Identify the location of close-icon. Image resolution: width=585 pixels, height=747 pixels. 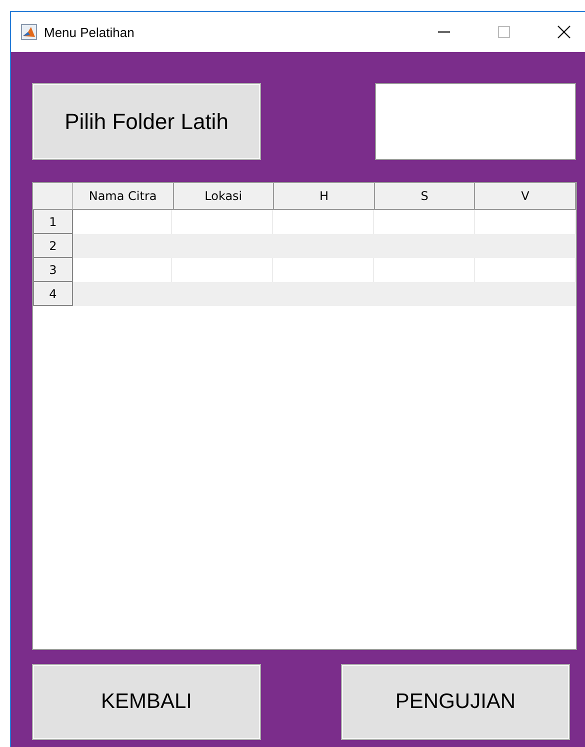
(564, 32).